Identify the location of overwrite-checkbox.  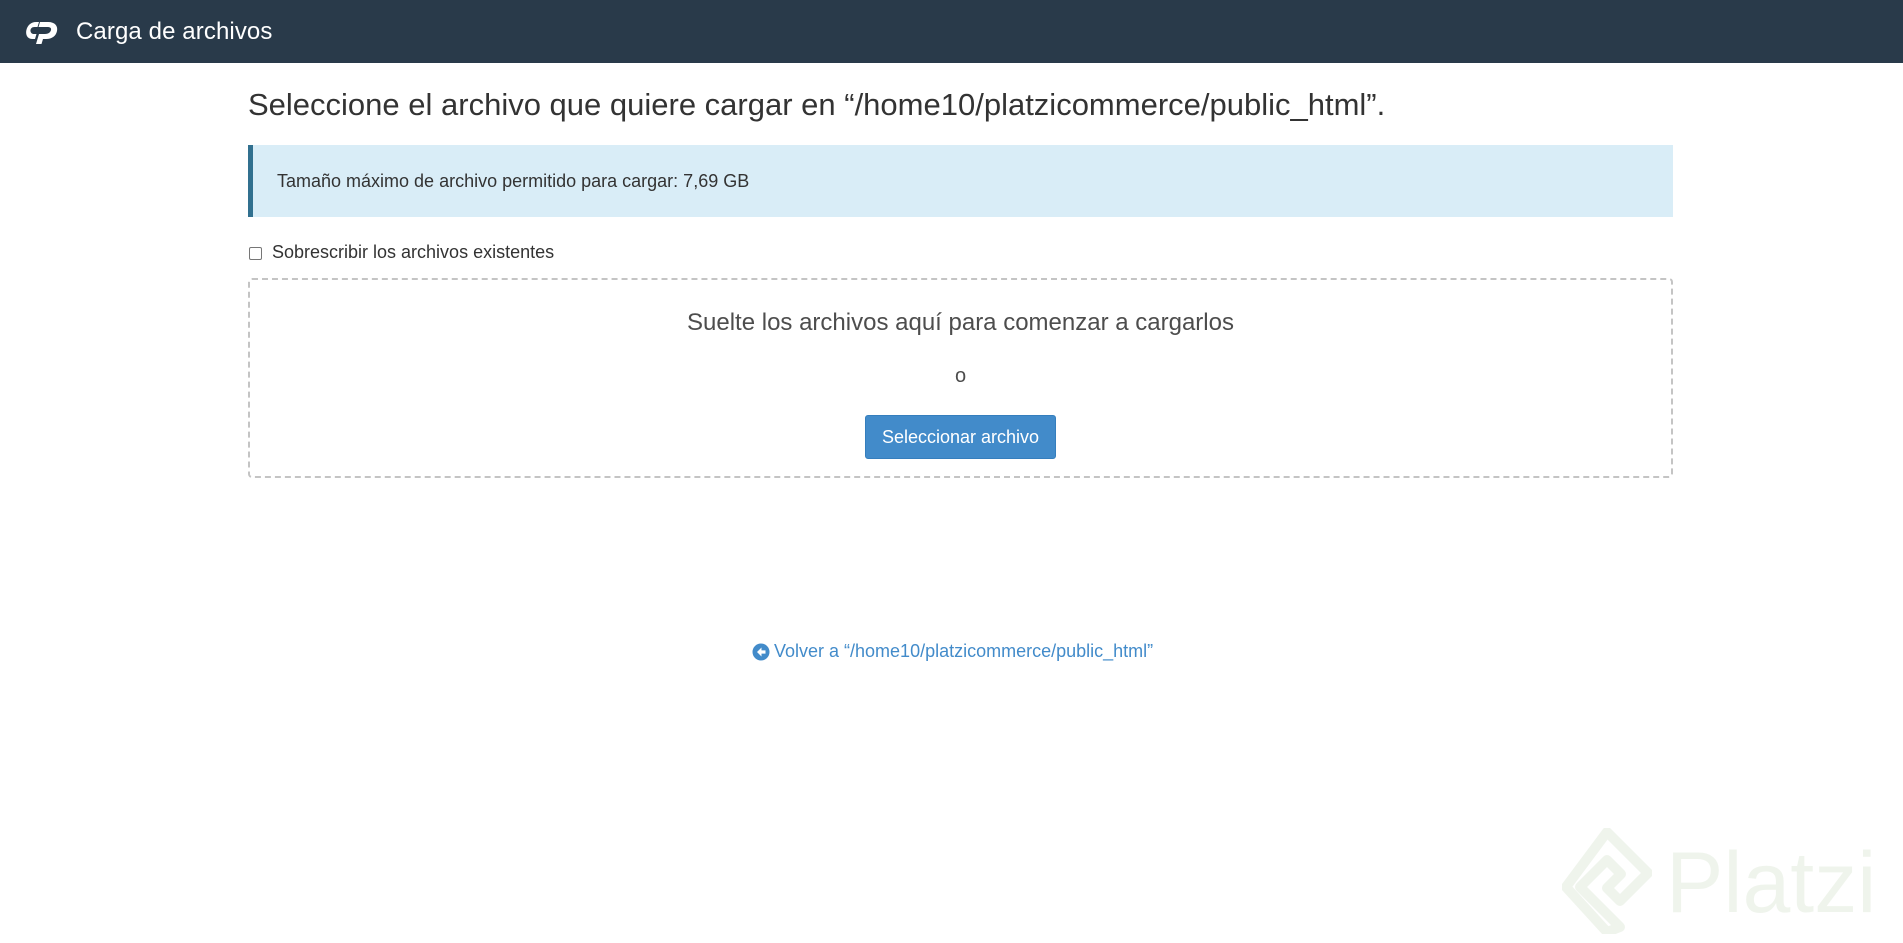
(255, 253).